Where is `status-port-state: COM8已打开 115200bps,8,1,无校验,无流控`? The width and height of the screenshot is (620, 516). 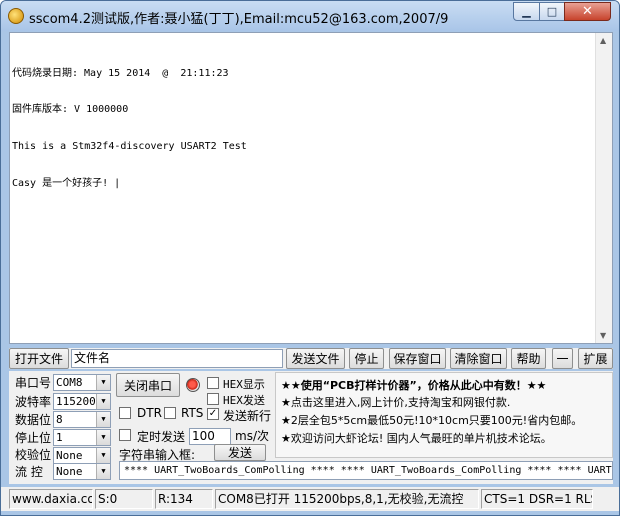
status-port-state: COM8已打开 115200bps,8,1,无校验,无流控 is located at coordinates (347, 499).